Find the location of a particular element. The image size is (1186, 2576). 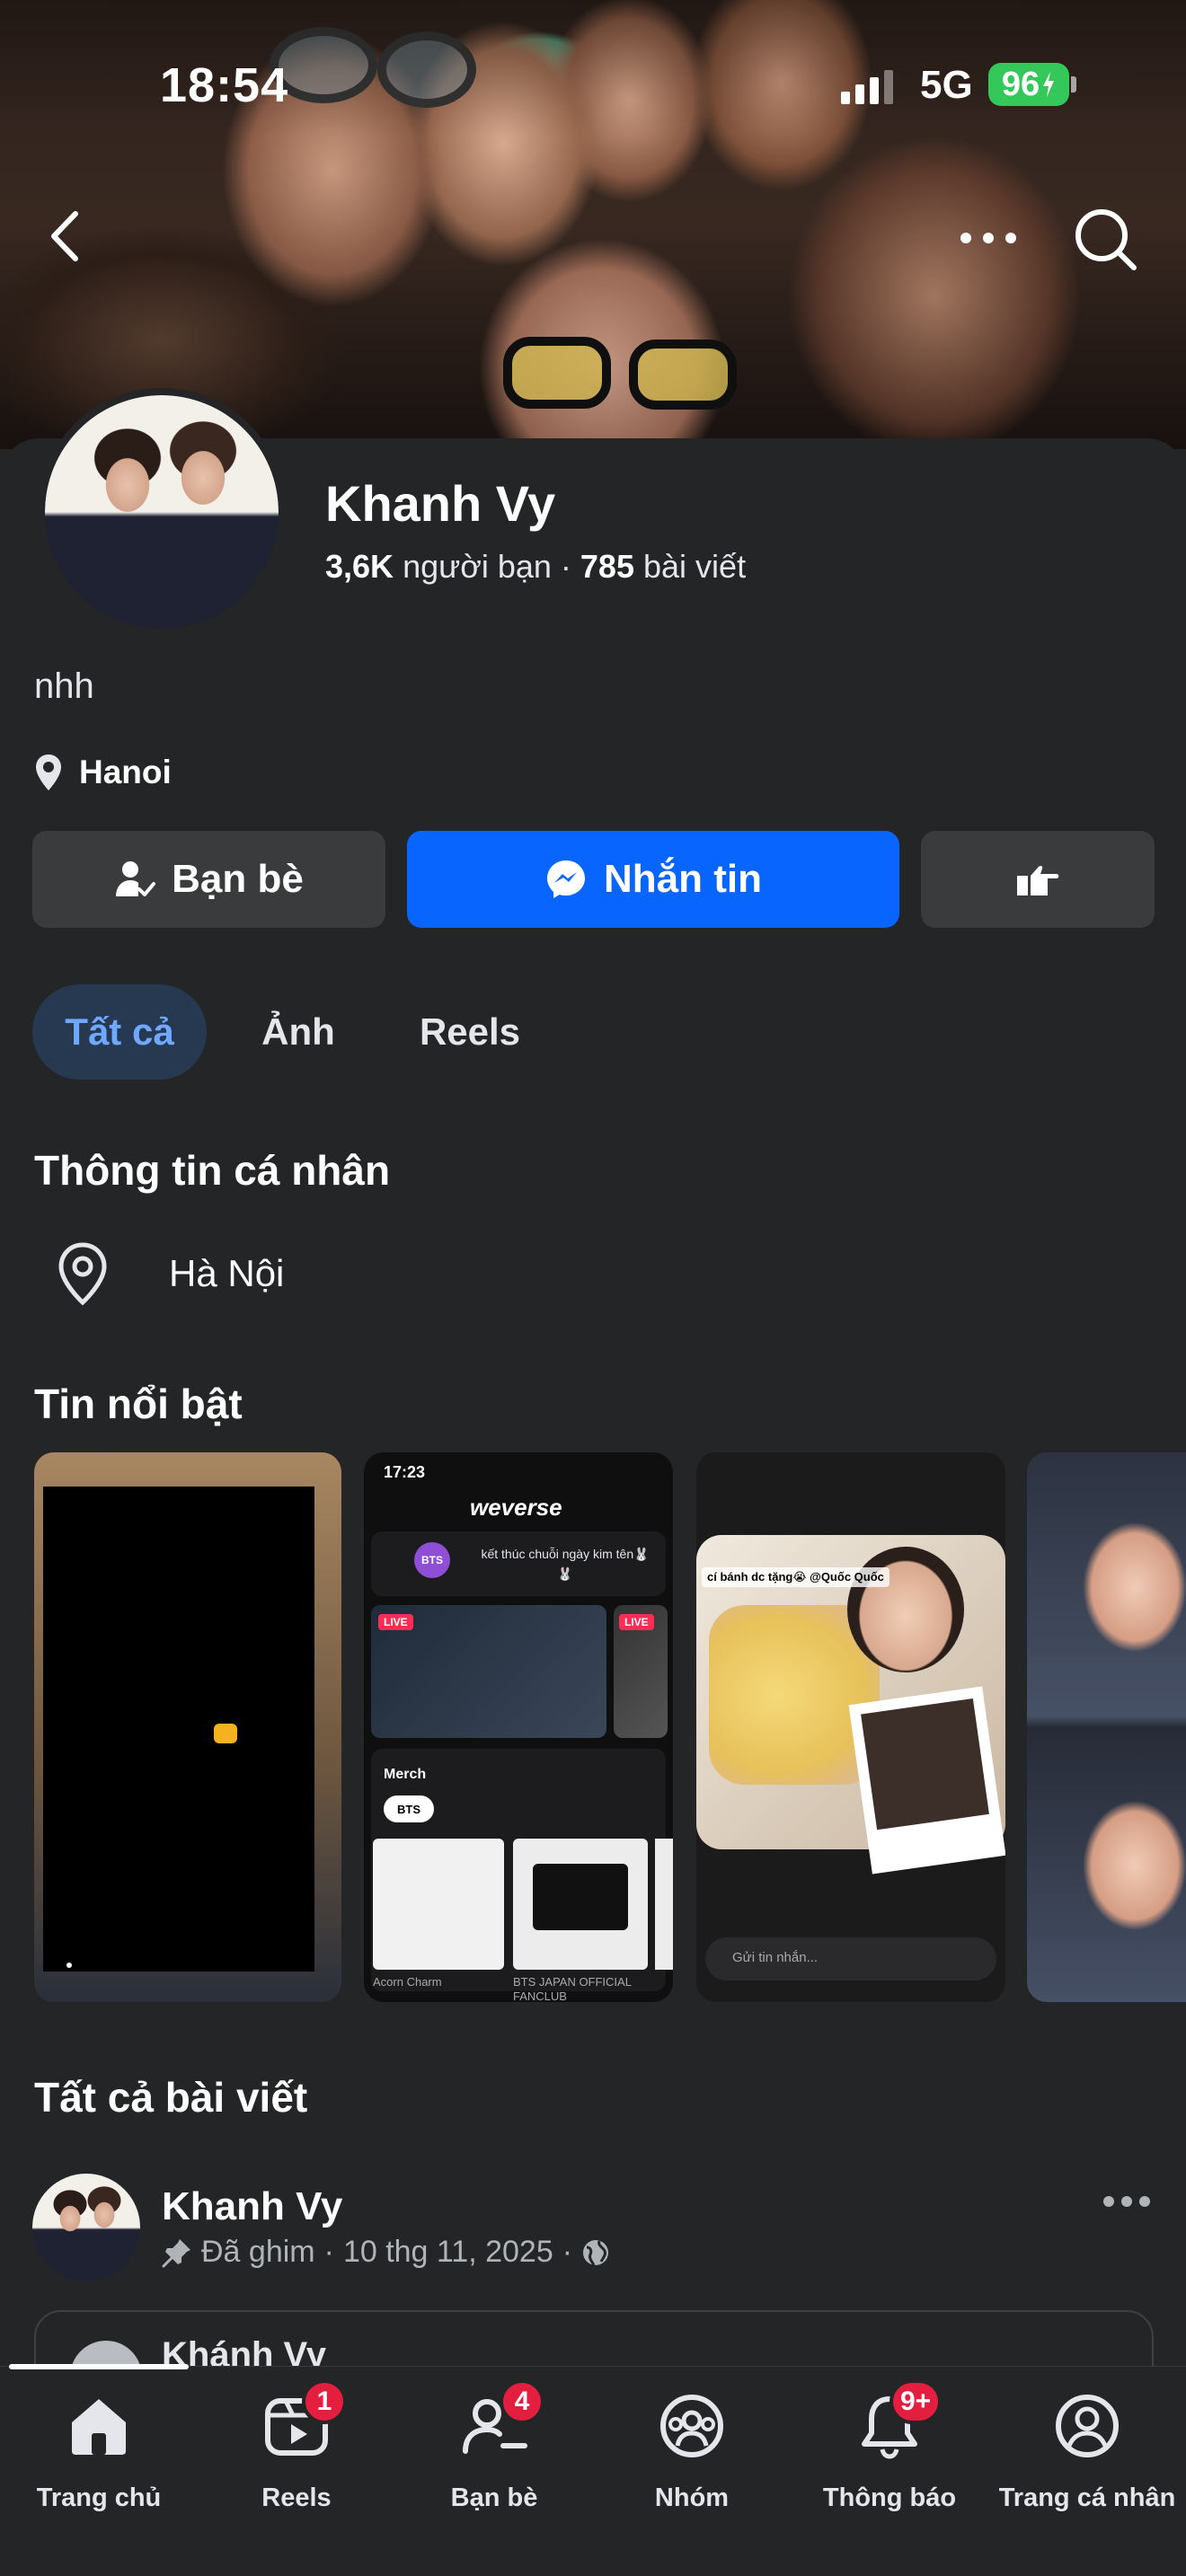

highlights-title: Tin nổi bật is located at coordinates (138, 1404).